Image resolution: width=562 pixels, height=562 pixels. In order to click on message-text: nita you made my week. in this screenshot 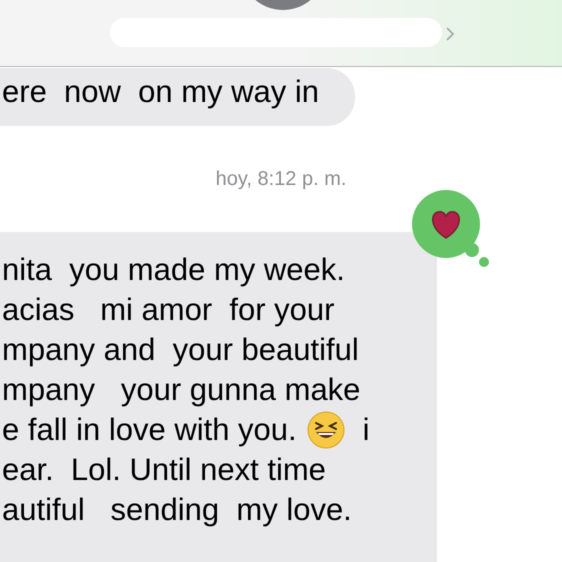, I will do `click(173, 269)`.